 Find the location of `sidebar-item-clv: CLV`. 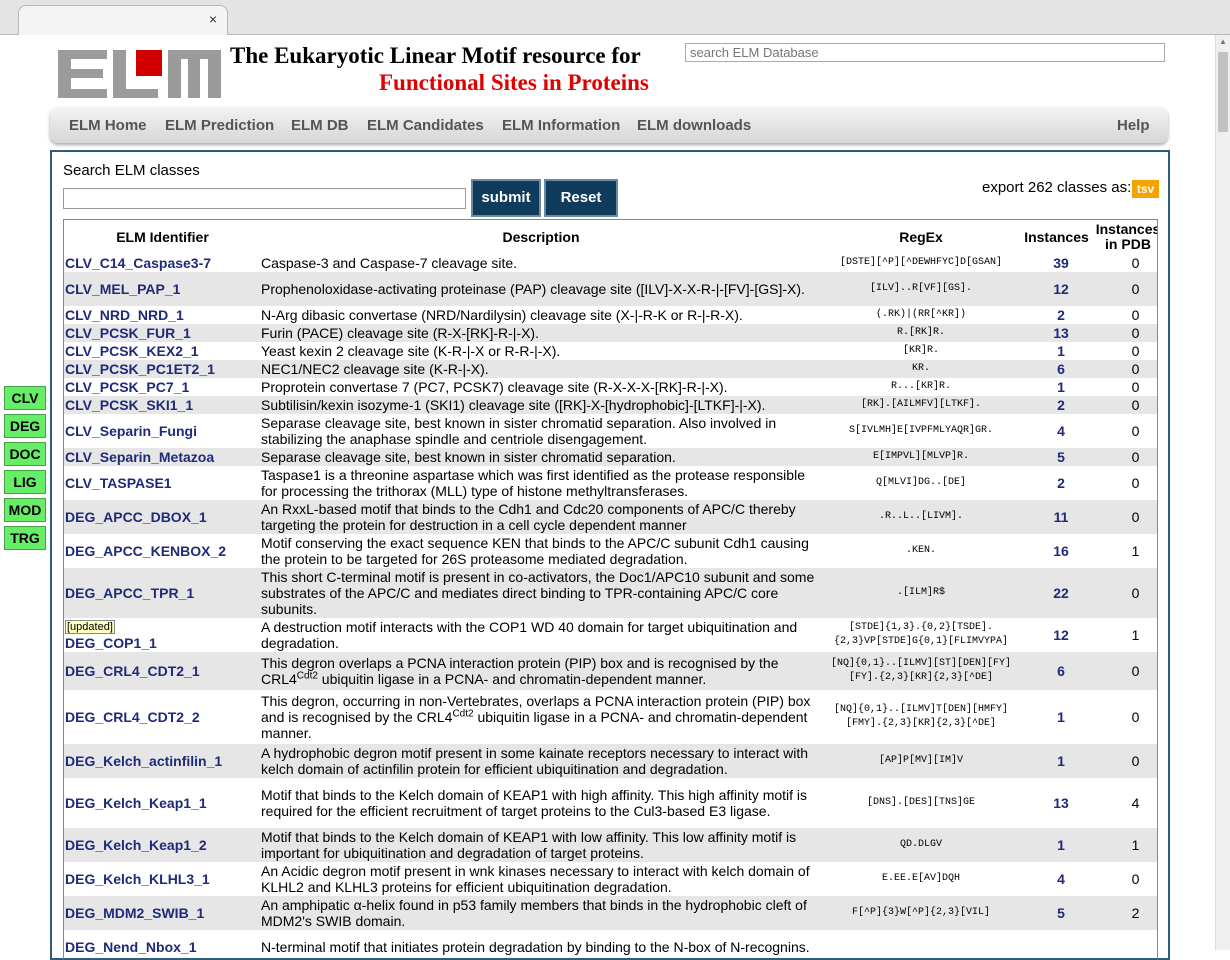

sidebar-item-clv: CLV is located at coordinates (25, 398).